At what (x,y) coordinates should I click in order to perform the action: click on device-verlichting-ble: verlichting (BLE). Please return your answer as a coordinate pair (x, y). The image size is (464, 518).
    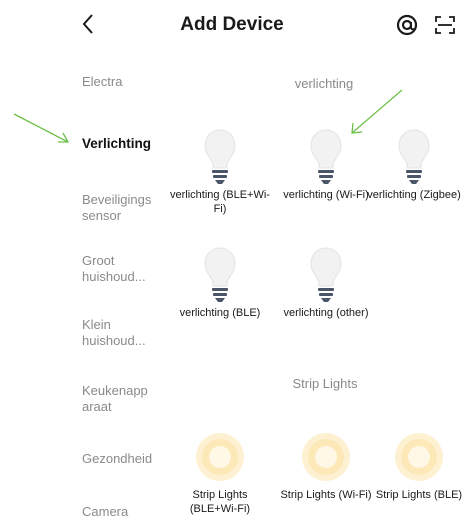
    Looking at the image, I should click on (220, 283).